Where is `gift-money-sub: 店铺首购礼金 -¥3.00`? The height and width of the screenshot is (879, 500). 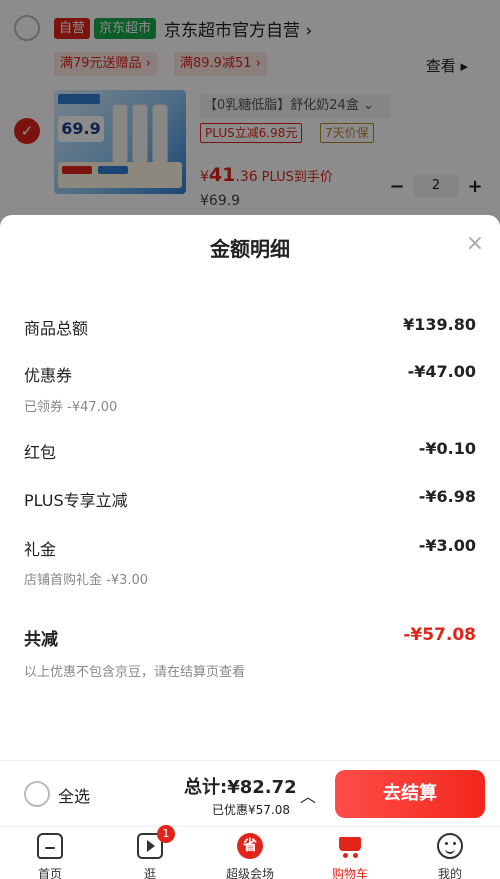 gift-money-sub: 店铺首购礼金 -¥3.00 is located at coordinates (86, 580).